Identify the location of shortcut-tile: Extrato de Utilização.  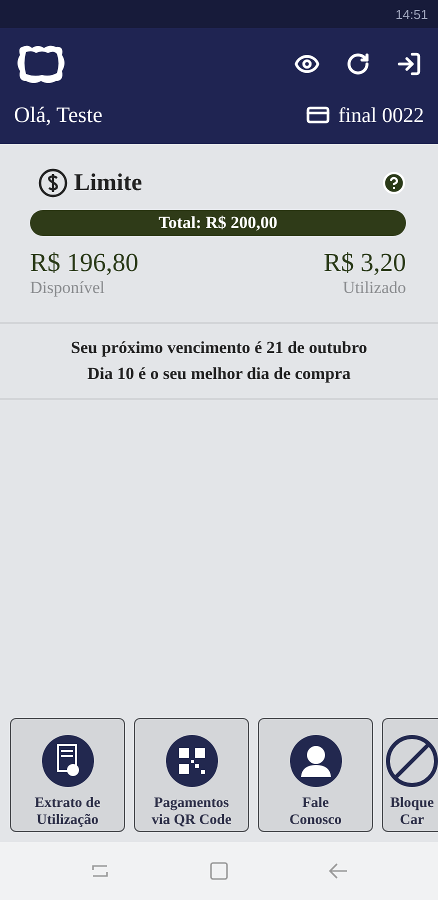
(67, 775).